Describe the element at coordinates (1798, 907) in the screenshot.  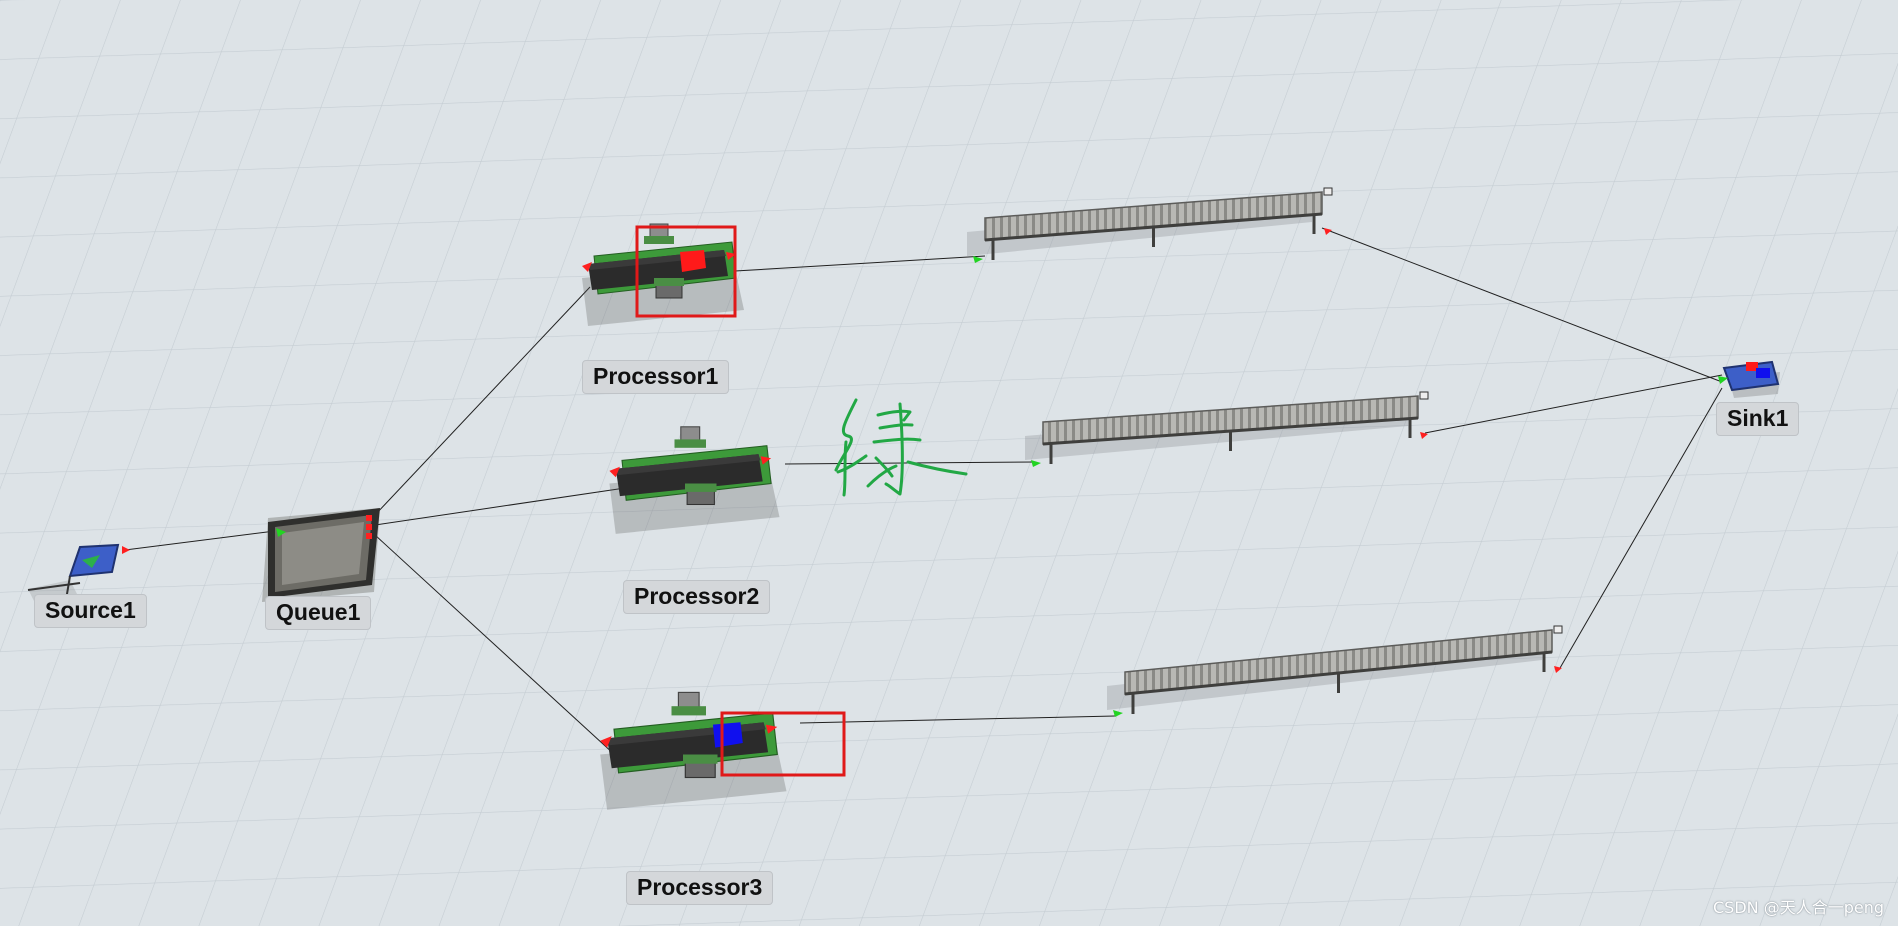
I see `watermark-text: CSDN @天人合一peng` at that location.